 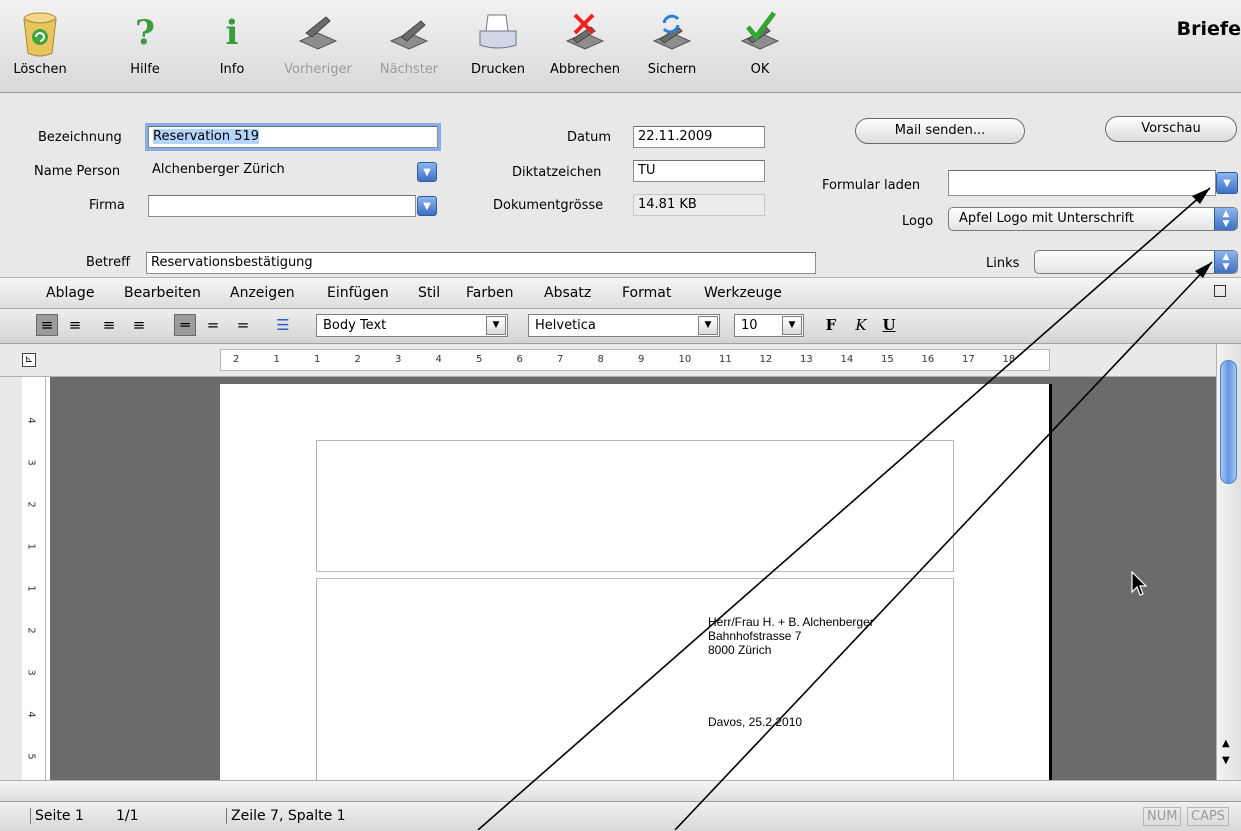 I want to click on vertical-scroll-thumb, so click(x=1228, y=422).